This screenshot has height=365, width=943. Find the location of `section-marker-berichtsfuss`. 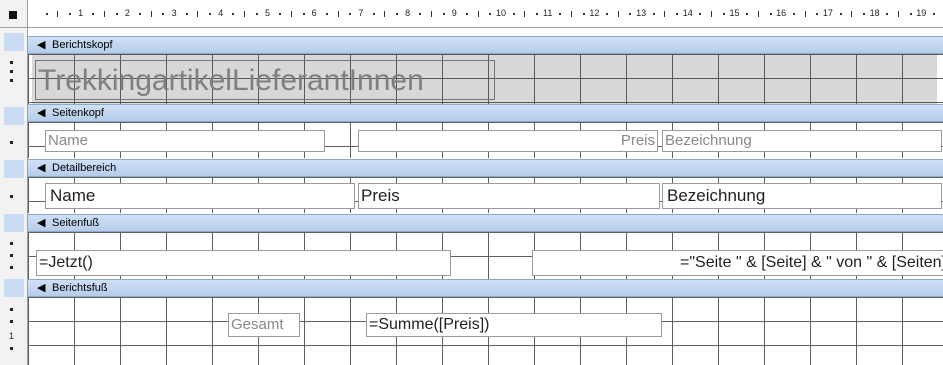

section-marker-berichtsfuss is located at coordinates (14, 288).